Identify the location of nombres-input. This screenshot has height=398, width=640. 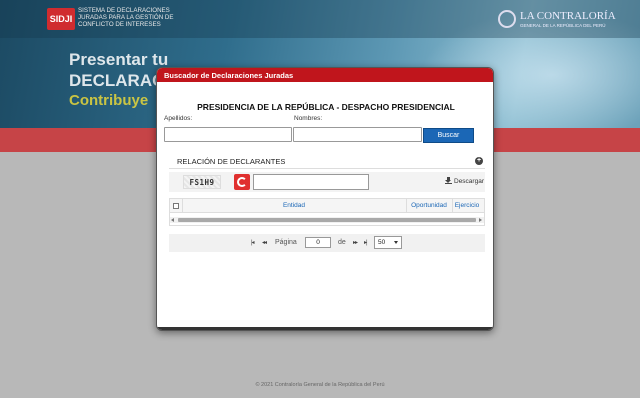
(357, 134).